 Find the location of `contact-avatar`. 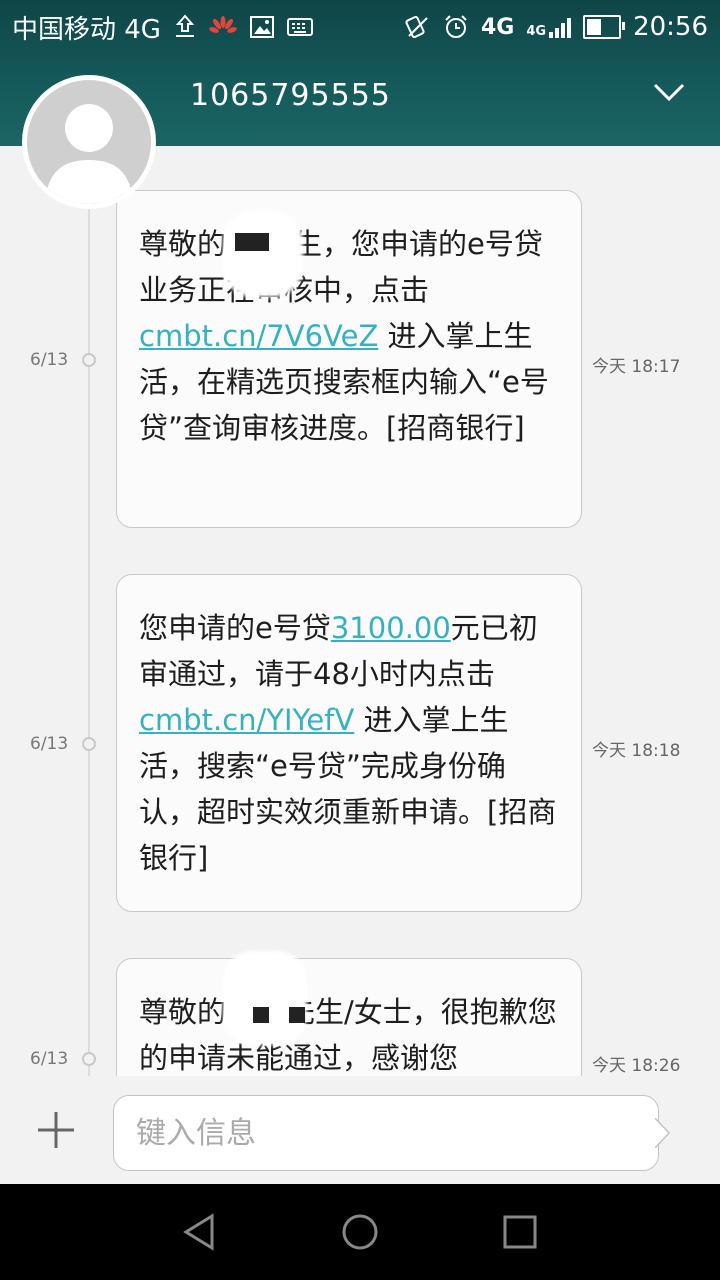

contact-avatar is located at coordinates (89, 142).